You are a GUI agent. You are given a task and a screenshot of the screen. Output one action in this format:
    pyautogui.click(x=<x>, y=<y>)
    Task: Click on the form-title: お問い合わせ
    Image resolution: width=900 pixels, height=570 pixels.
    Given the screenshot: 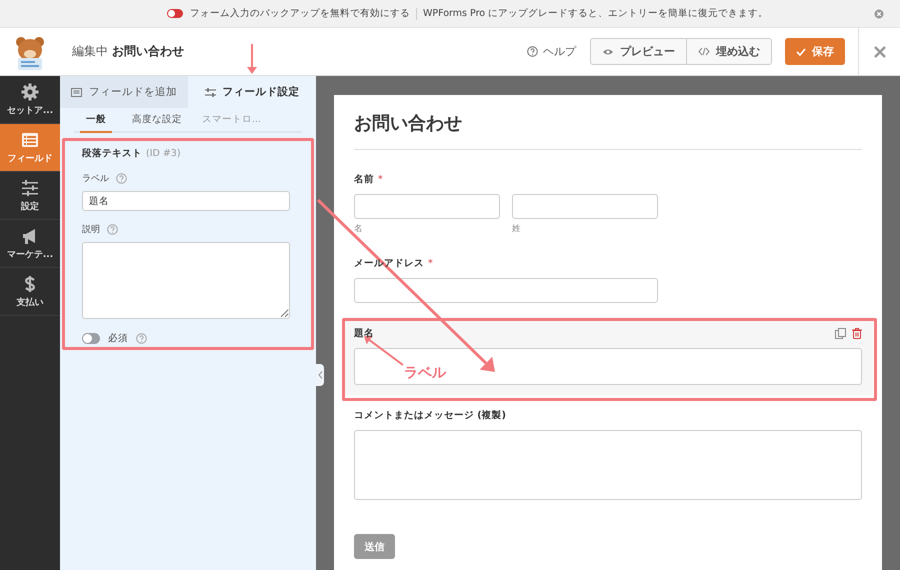 What is the action you would take?
    pyautogui.click(x=408, y=124)
    